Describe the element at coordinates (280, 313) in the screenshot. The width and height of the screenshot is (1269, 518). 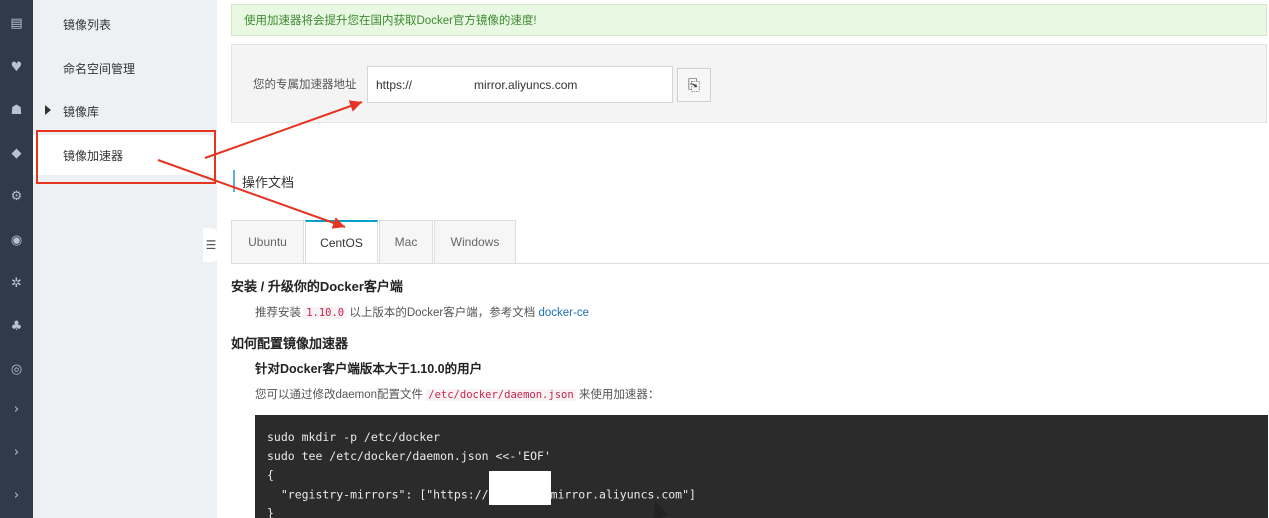
I see `install-text-a: 推荐安装` at that location.